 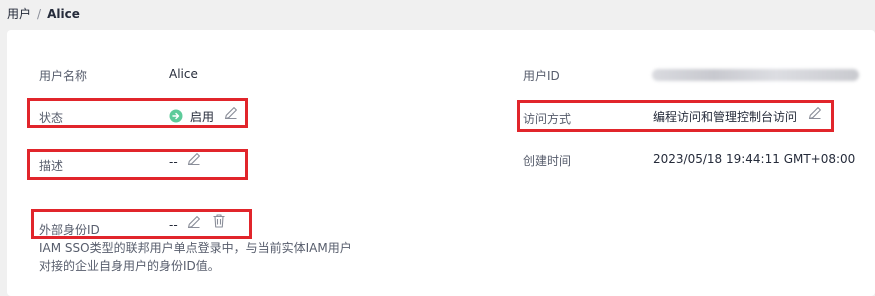 I want to click on access-value: 编程访问和管理控制台访问, so click(x=725, y=117).